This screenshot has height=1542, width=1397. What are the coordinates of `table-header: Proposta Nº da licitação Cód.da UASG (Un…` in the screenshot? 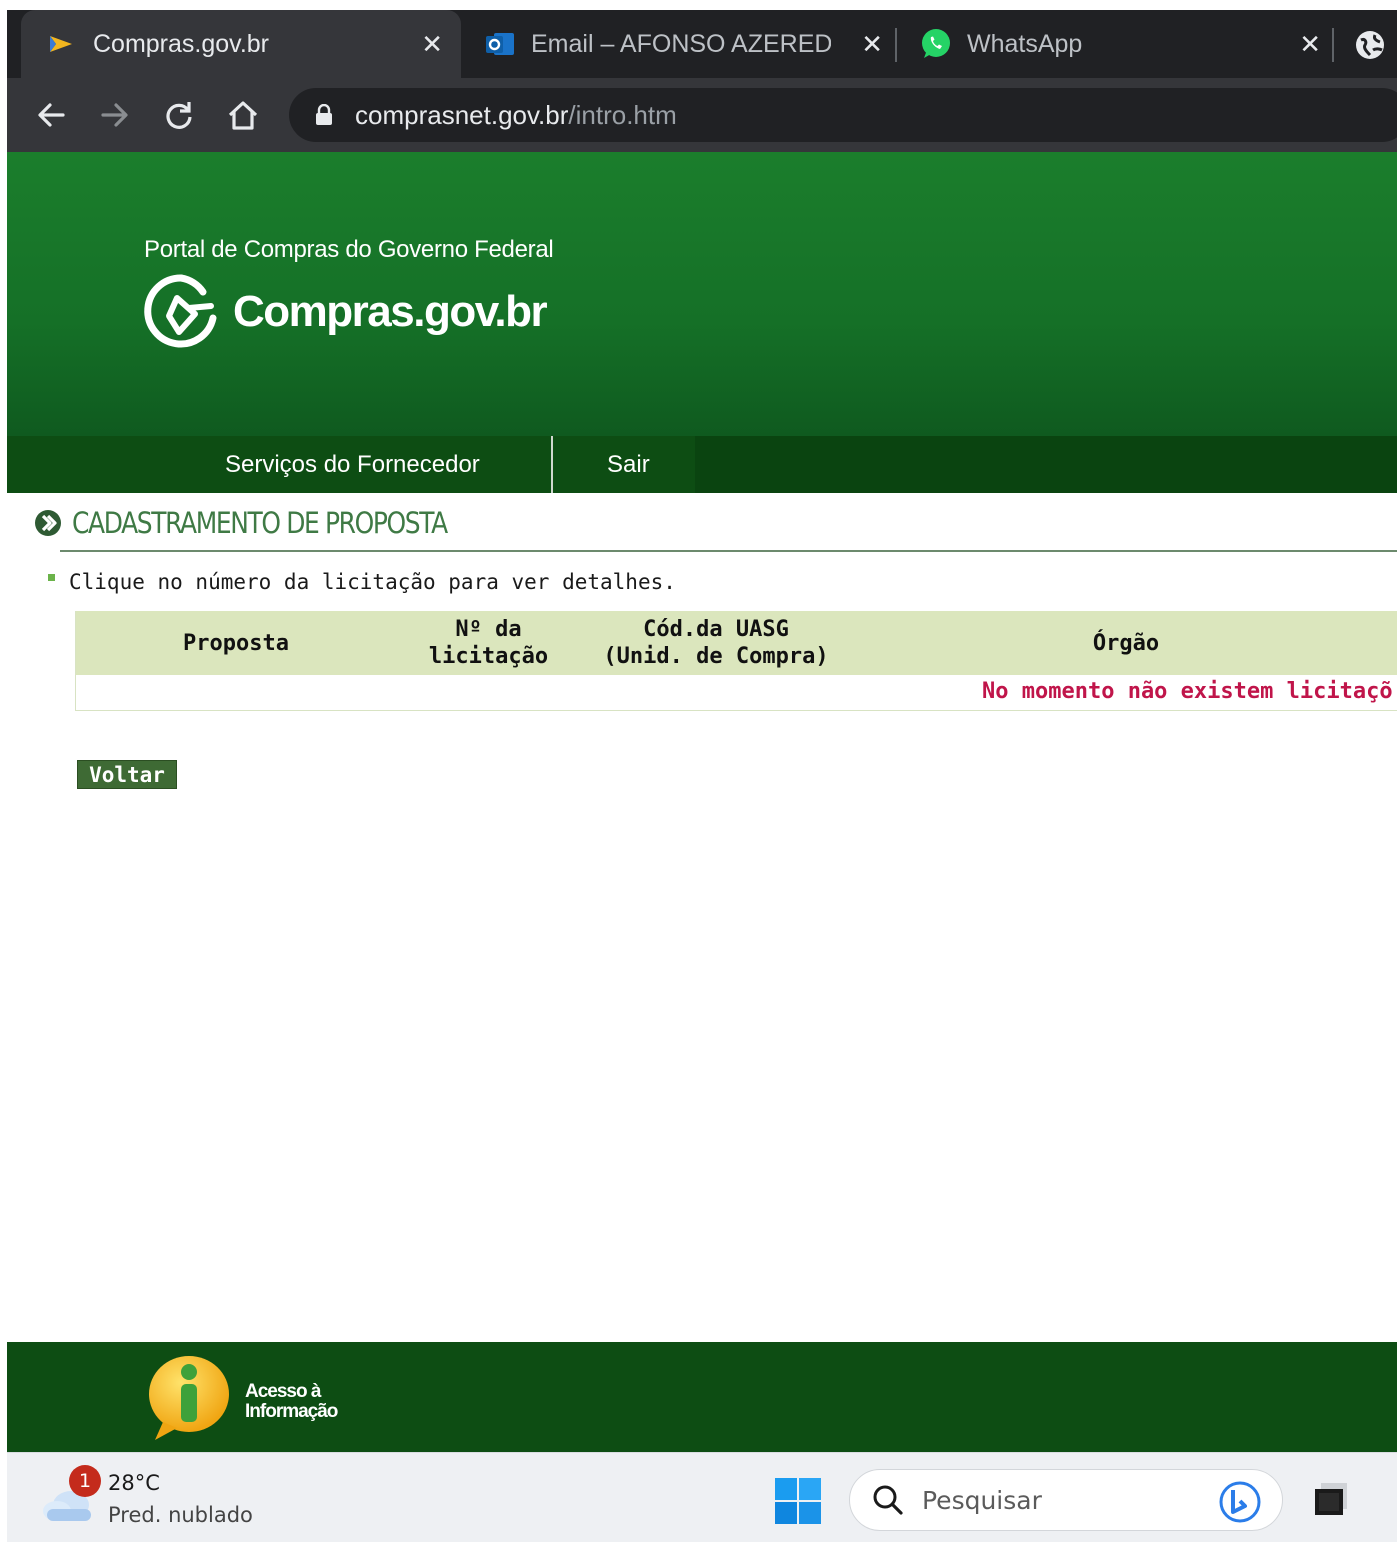 It's located at (736, 643).